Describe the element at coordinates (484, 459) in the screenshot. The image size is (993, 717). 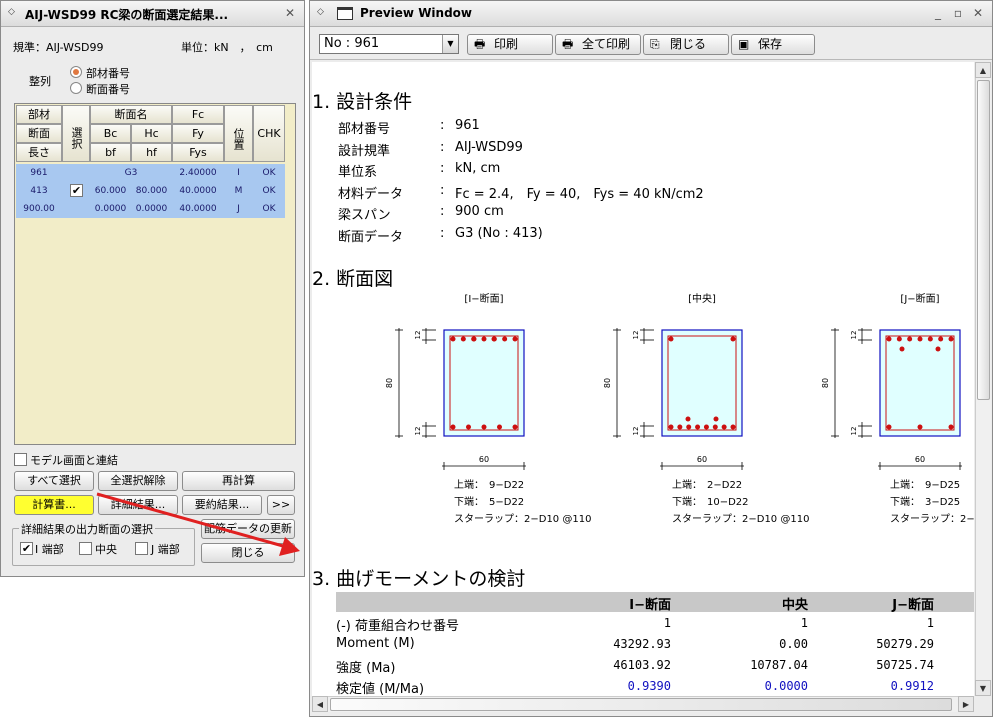
I see `width-dimension: 60` at that location.